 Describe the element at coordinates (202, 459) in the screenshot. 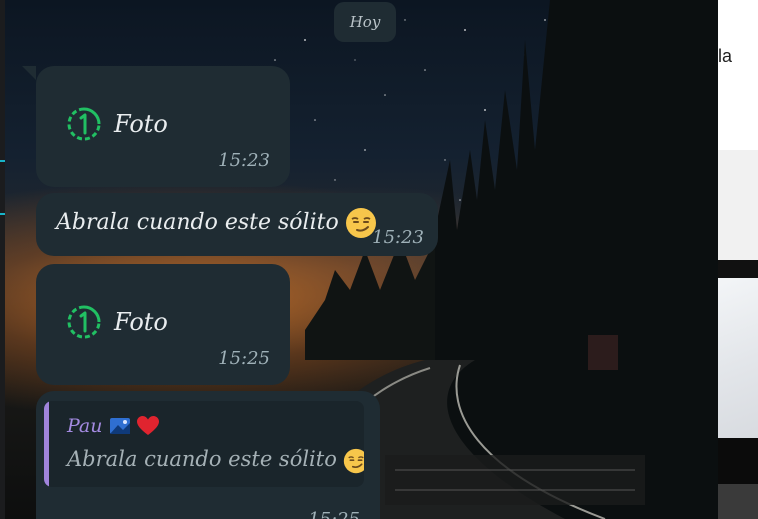

I see `quoted-text-content: Abrala cuando este sólito` at that location.